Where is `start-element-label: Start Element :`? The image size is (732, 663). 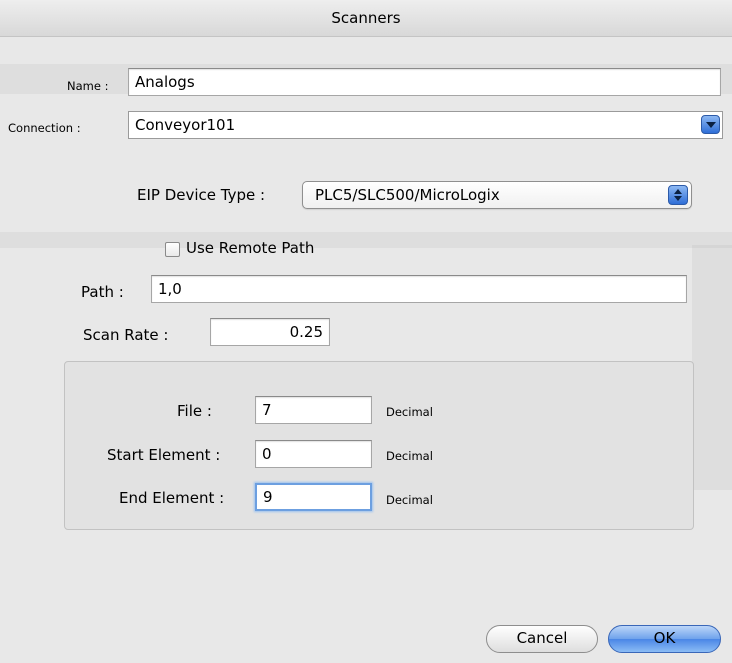 start-element-label: Start Element : is located at coordinates (164, 455).